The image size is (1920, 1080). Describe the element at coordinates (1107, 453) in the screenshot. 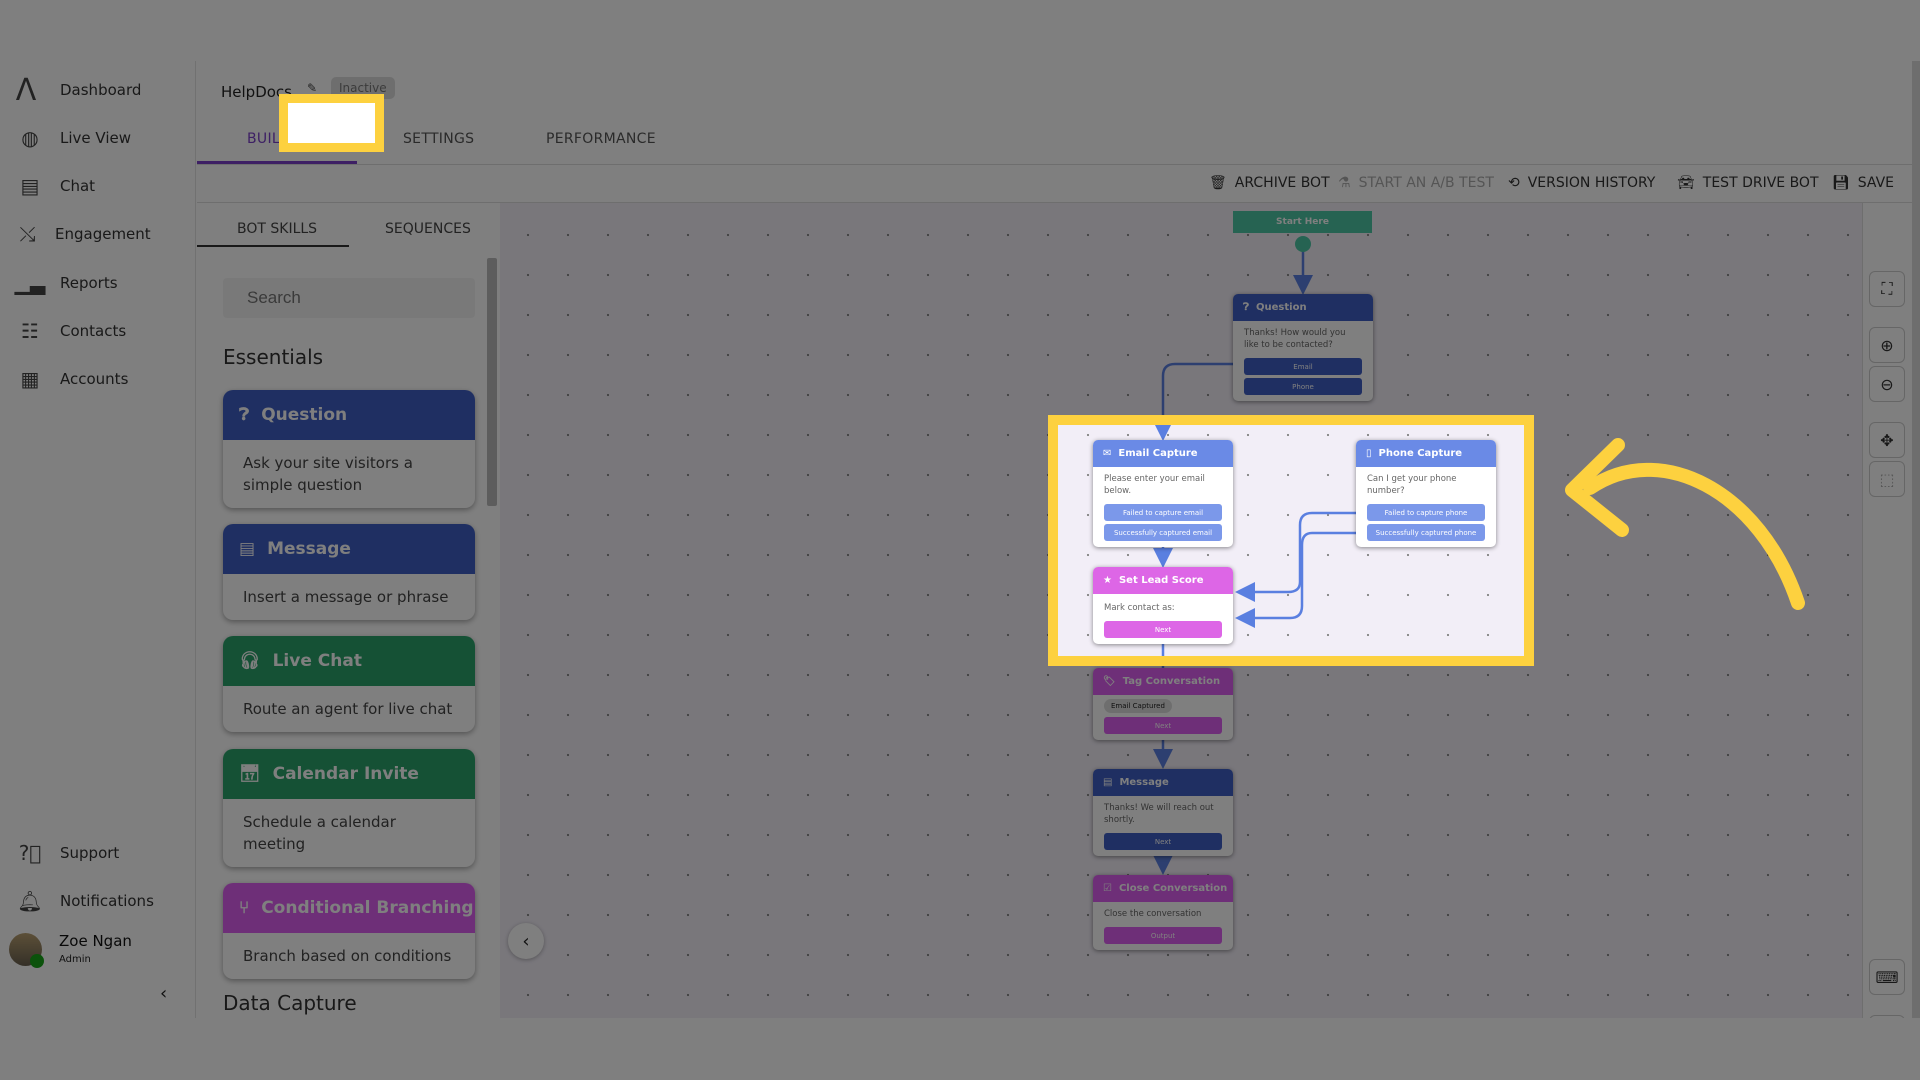

I see `envelope-icon: ✉` at that location.